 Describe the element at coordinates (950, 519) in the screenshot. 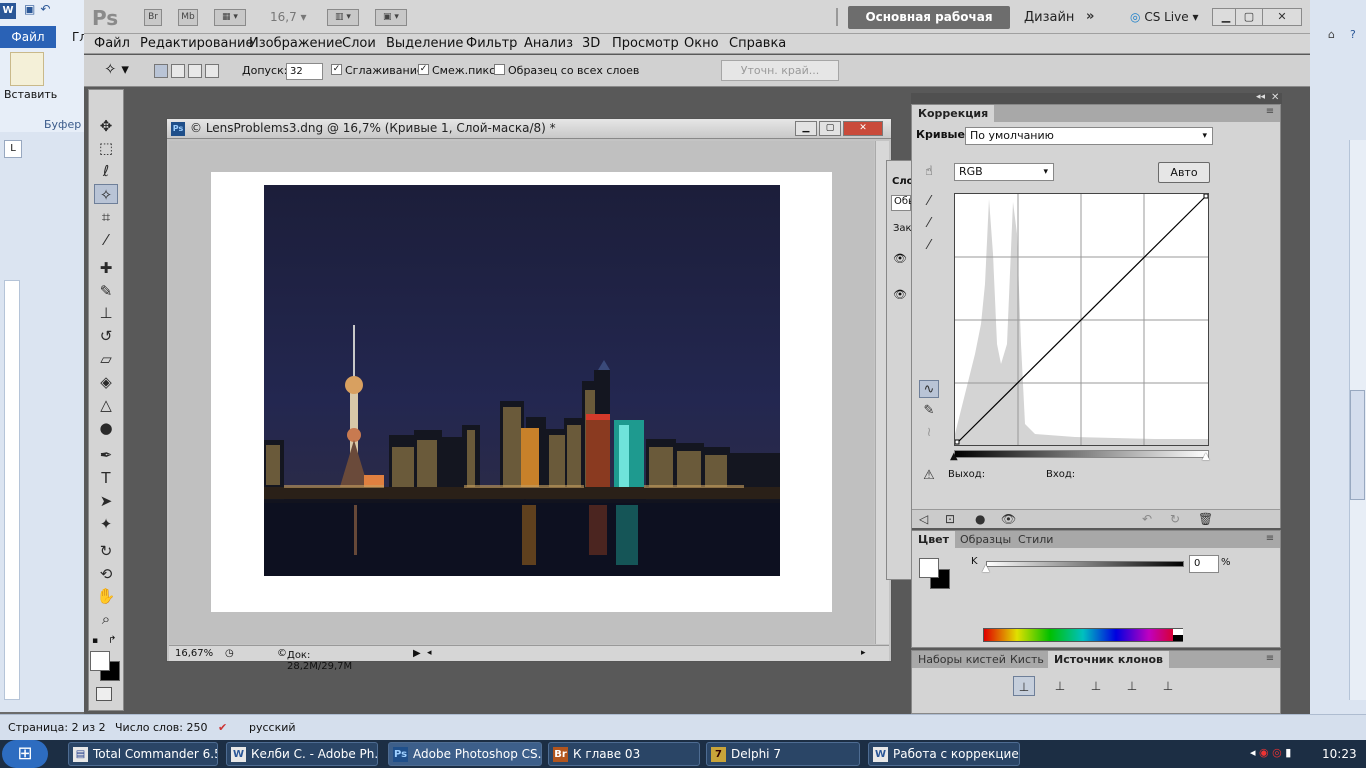

I see `expand-view-icon: ⊡` at that location.